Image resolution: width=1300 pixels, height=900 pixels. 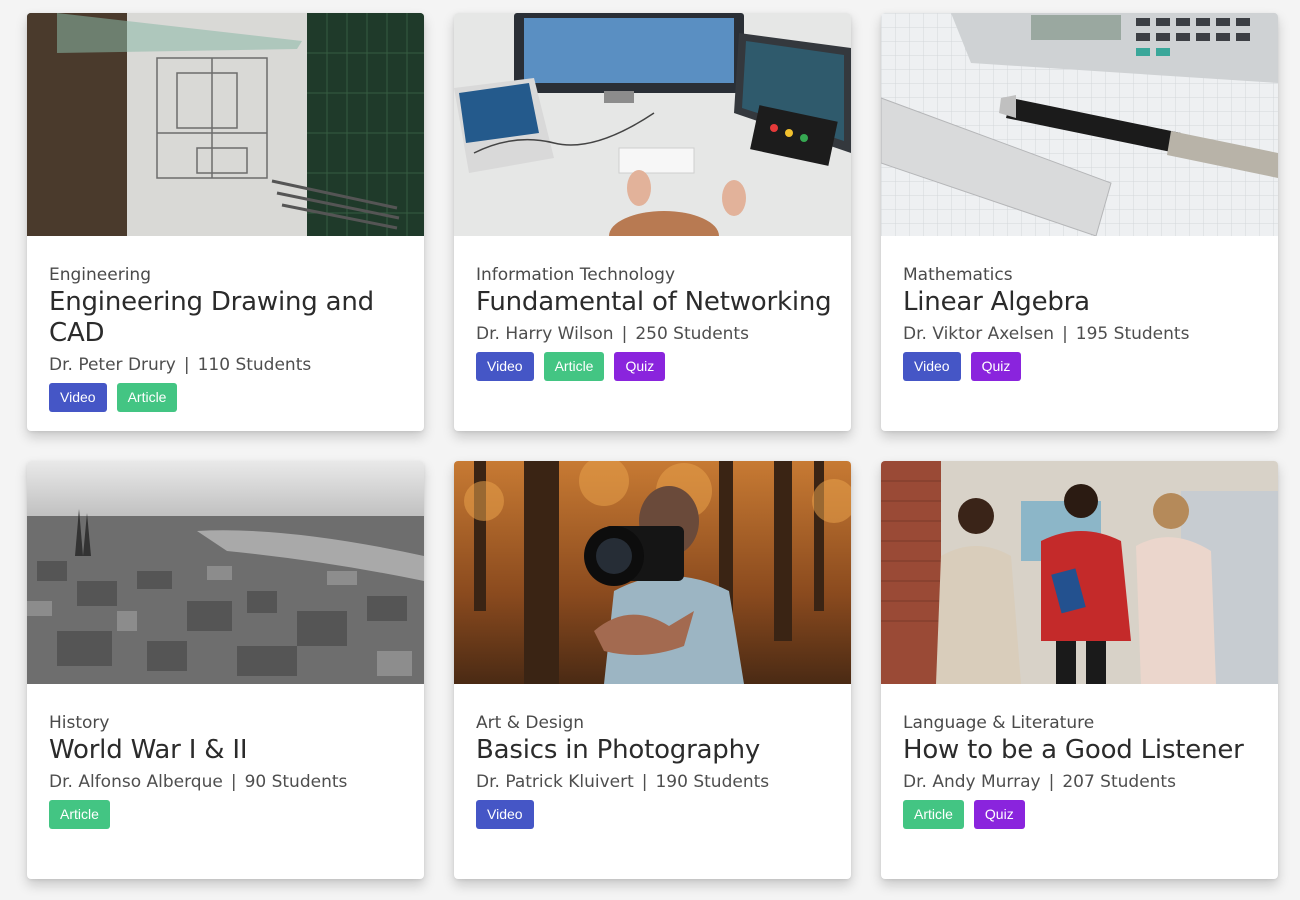 I want to click on course-title: Linear Algebra, so click(x=1081, y=302).